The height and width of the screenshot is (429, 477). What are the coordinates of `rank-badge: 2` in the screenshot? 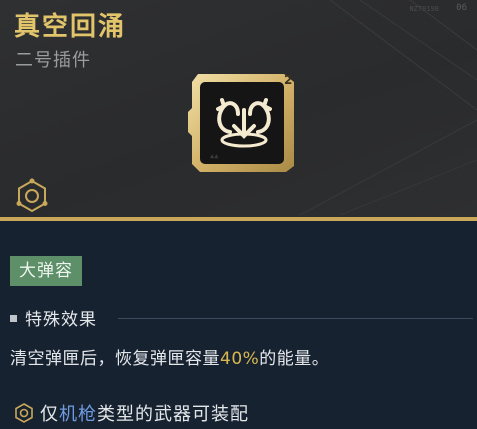 It's located at (288, 80).